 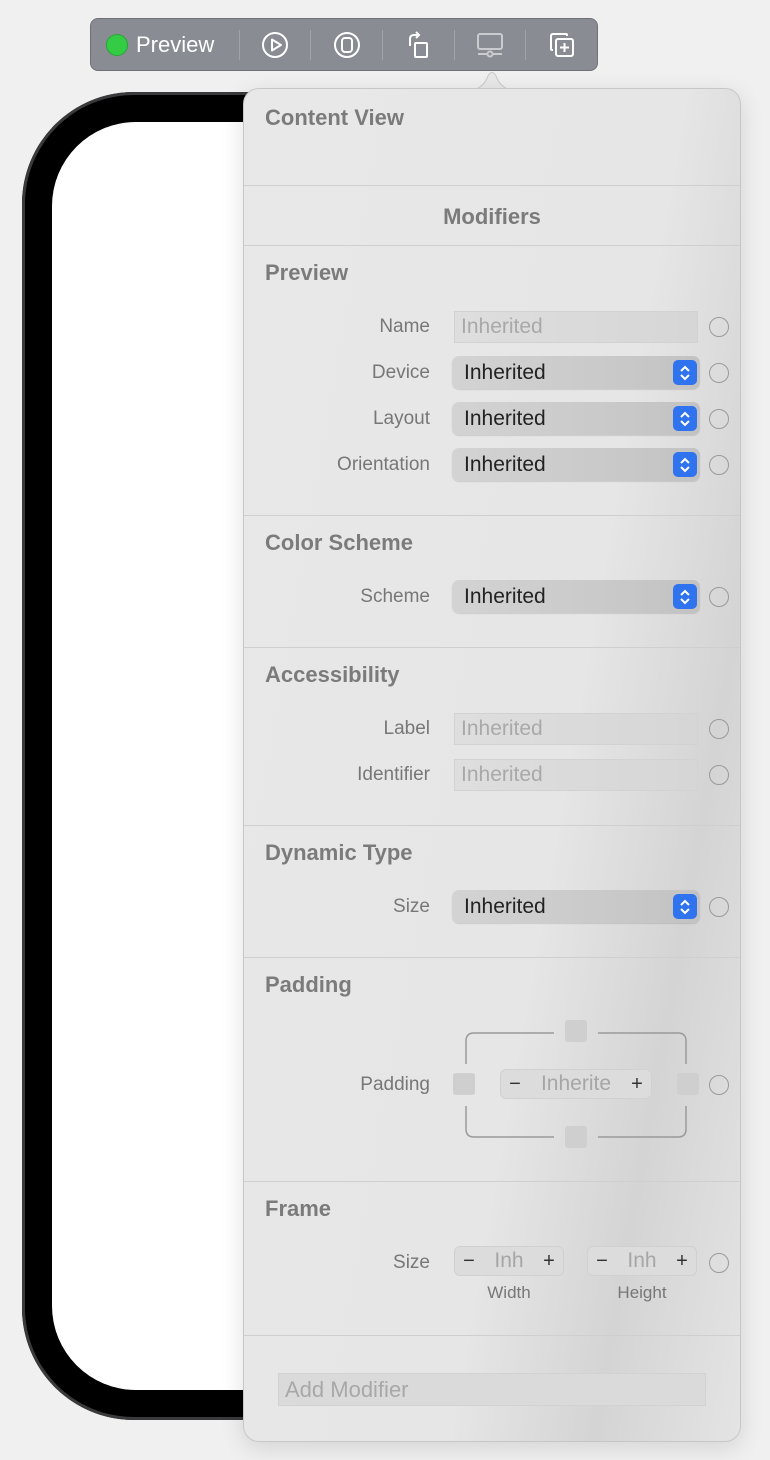 I want to click on padding-stepper: − Inherite +, so click(x=576, y=1084).